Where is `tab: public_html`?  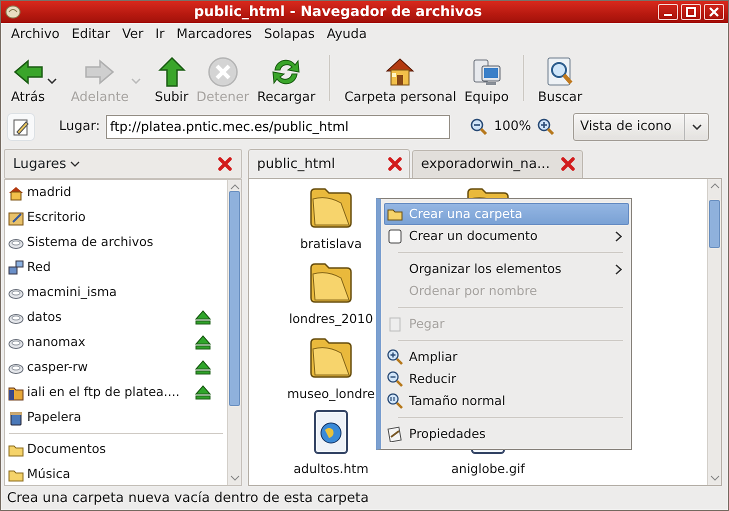 tab: public_html is located at coordinates (329, 163).